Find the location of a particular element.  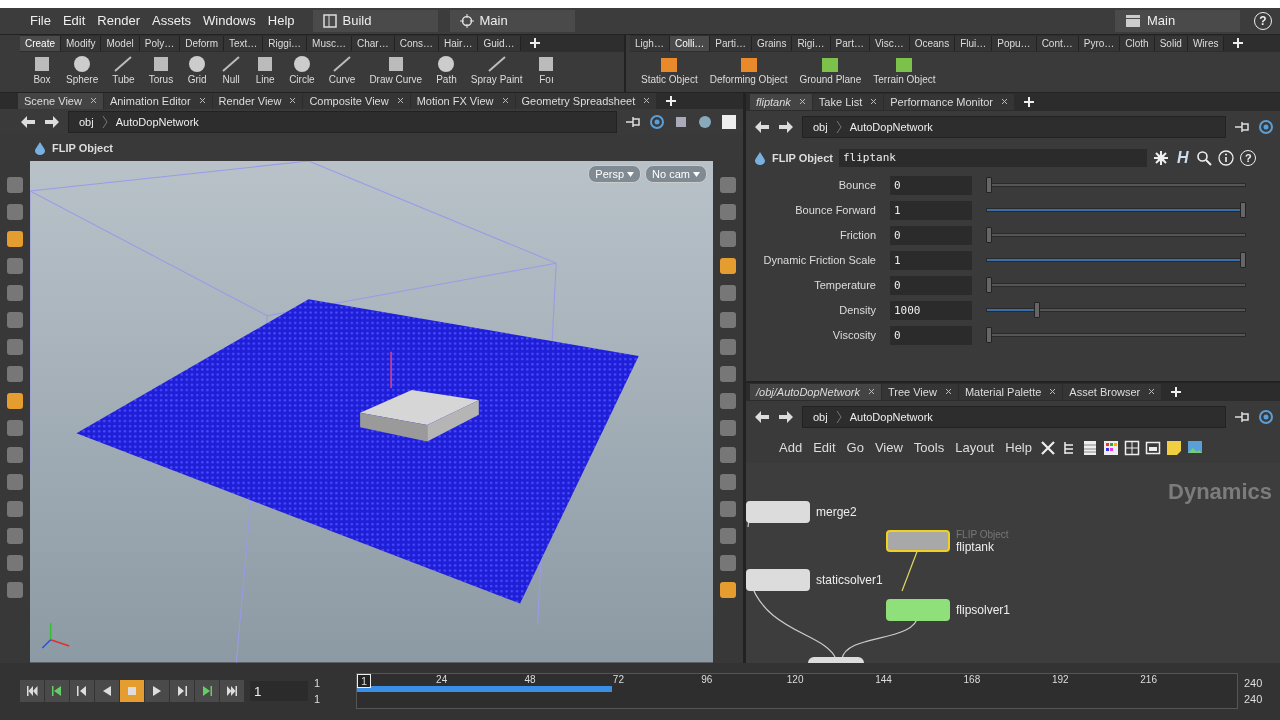

list-icon is located at coordinates (1090, 447).